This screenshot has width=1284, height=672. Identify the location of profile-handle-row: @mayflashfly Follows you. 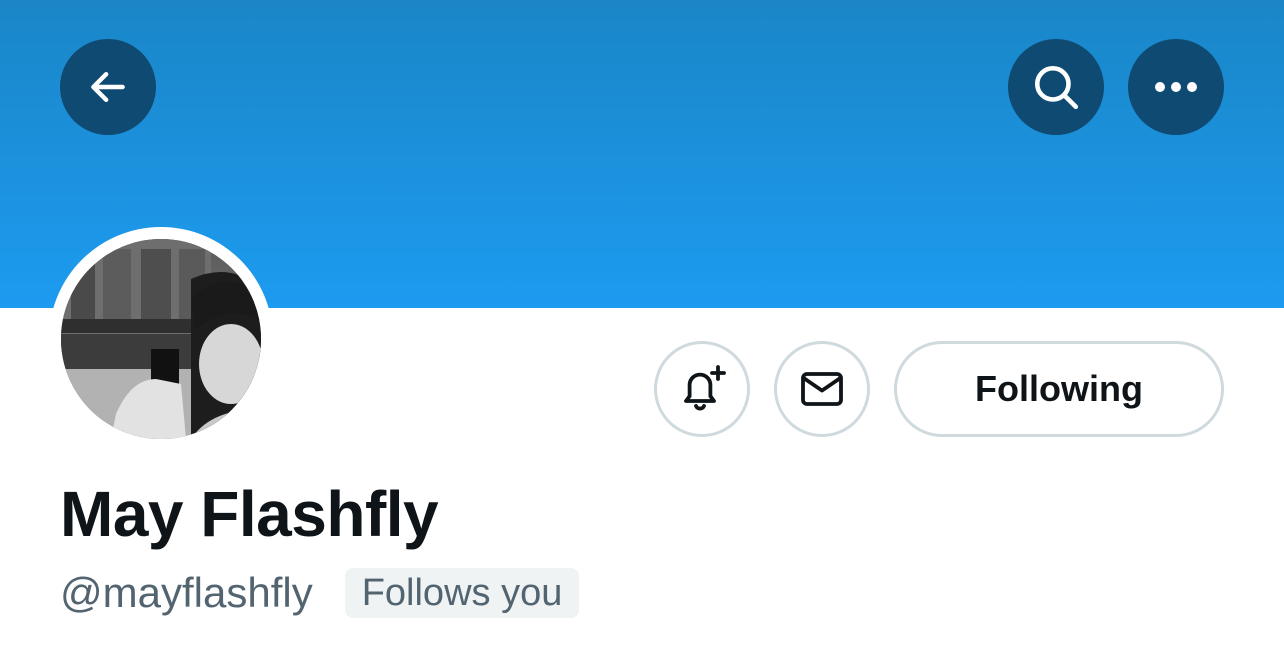
(320, 593).